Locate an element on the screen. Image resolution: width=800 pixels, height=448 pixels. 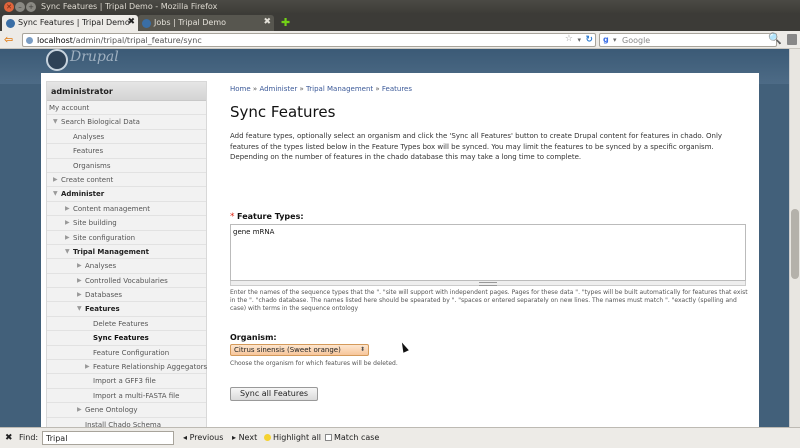
find-previous-label: Previous is located at coordinates (206, 437).